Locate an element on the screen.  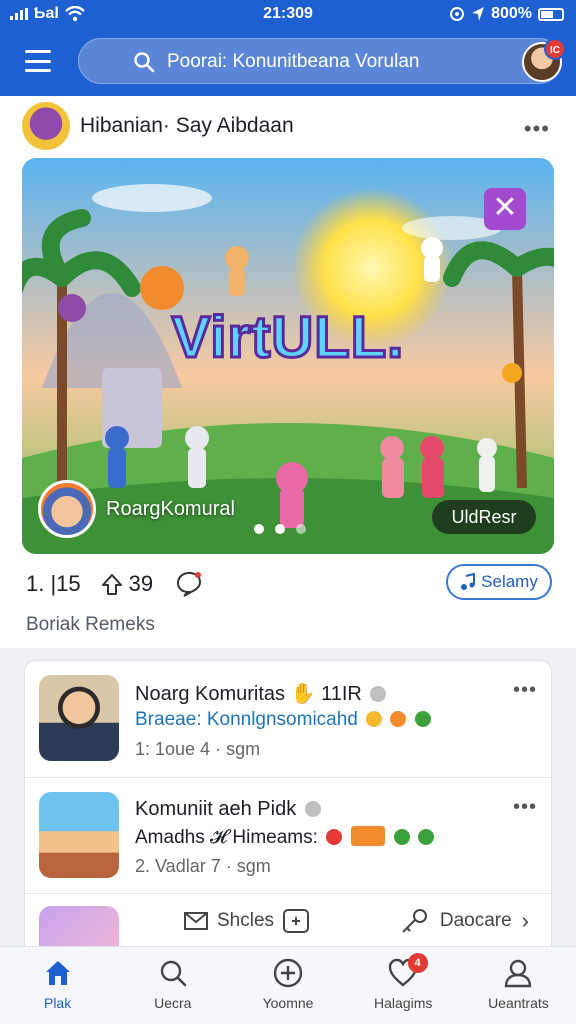
hero-title: VirtULL. is located at coordinates (287, 338).